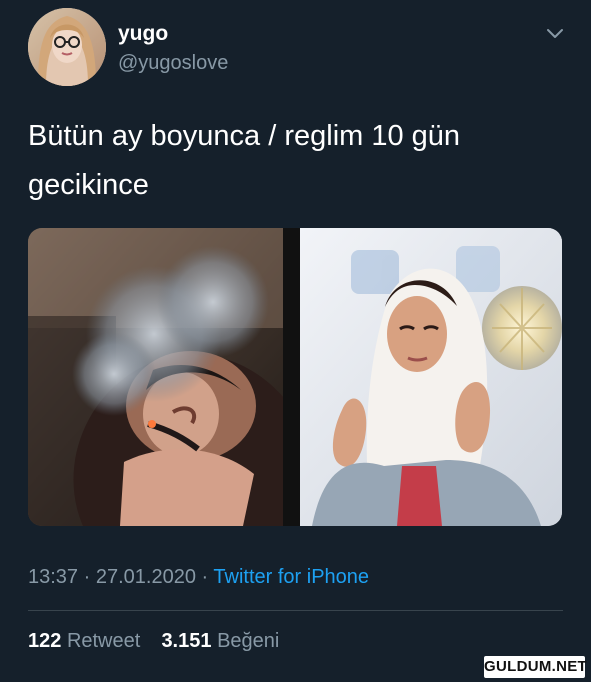  What do you see at coordinates (153, 641) in the screenshot?
I see `tweet-stats: 122 Retweet 3.151 Beğeni` at bounding box center [153, 641].